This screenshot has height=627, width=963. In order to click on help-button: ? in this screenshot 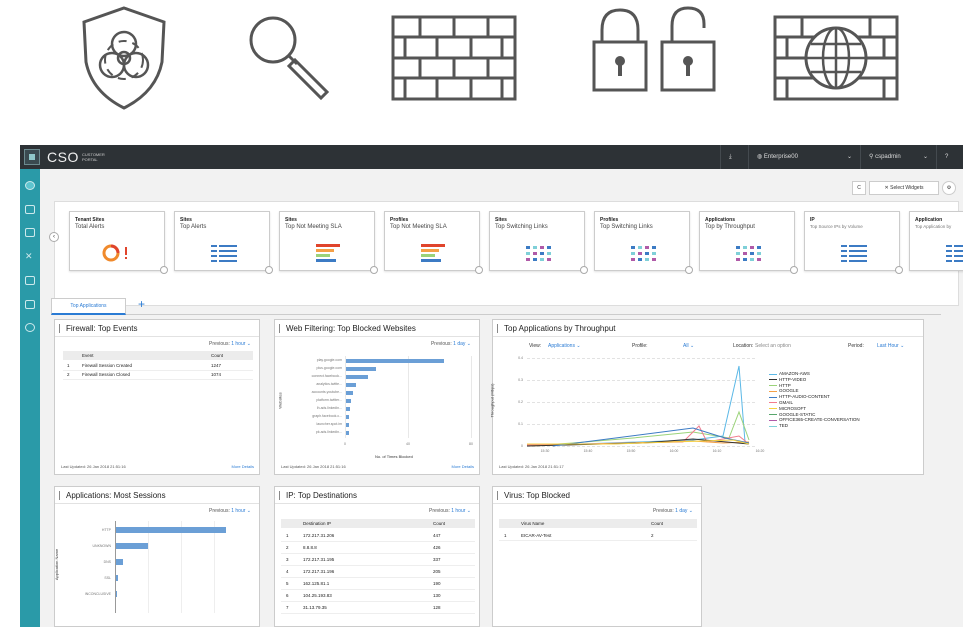, I will do `click(949, 157)`.